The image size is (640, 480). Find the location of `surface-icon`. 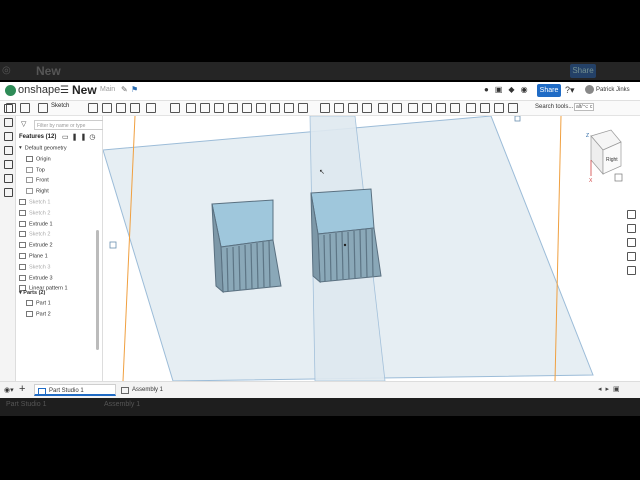

surface-icon is located at coordinates (441, 108).